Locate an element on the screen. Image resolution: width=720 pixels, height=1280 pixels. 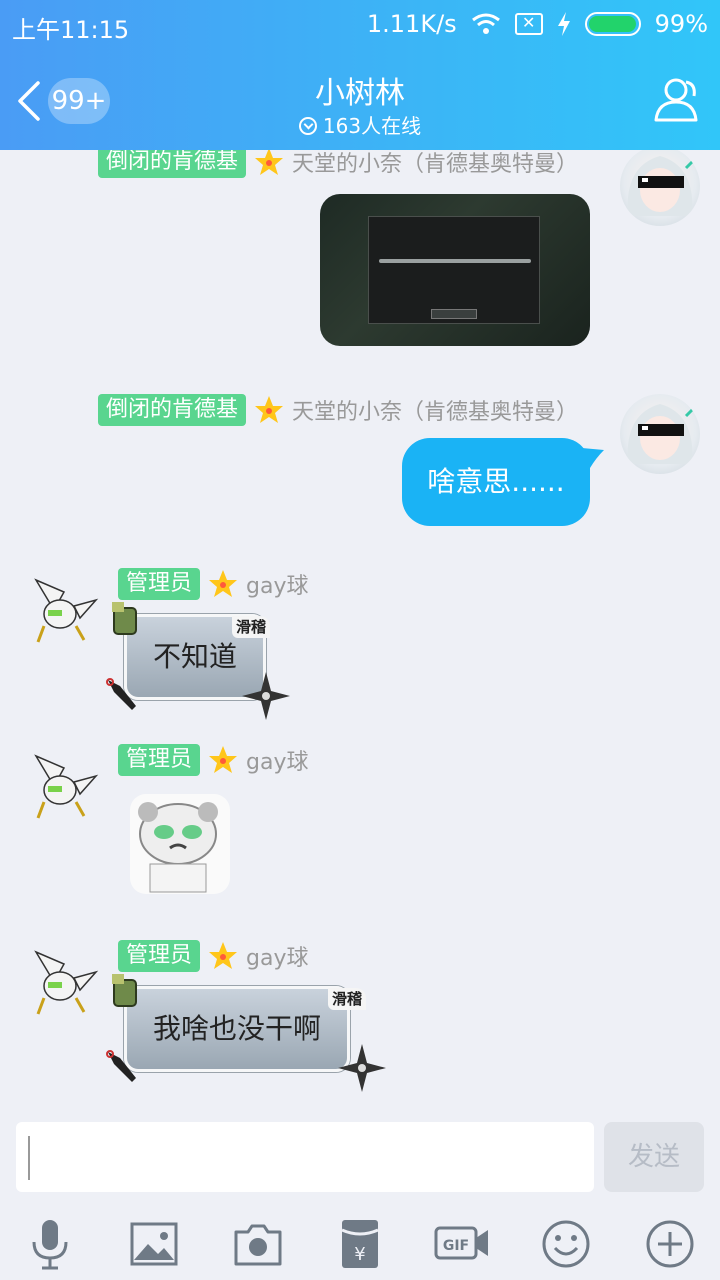
battery-indicator is located at coordinates (612, 24).